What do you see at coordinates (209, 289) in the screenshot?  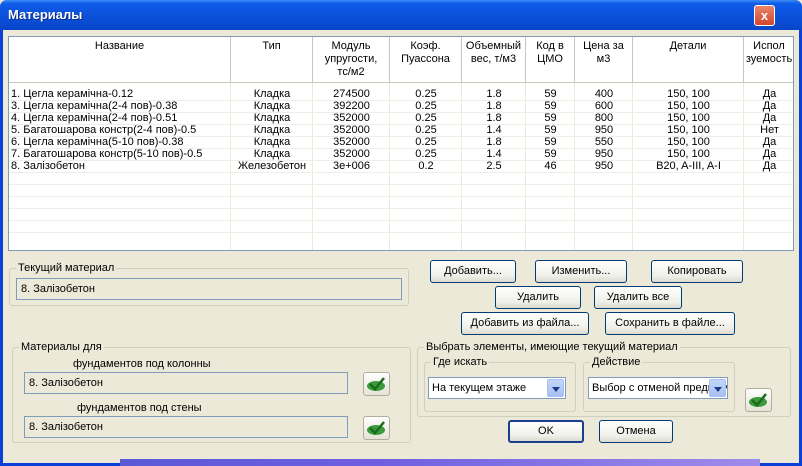 I see `current-material-field: 8. Залізобетон` at bounding box center [209, 289].